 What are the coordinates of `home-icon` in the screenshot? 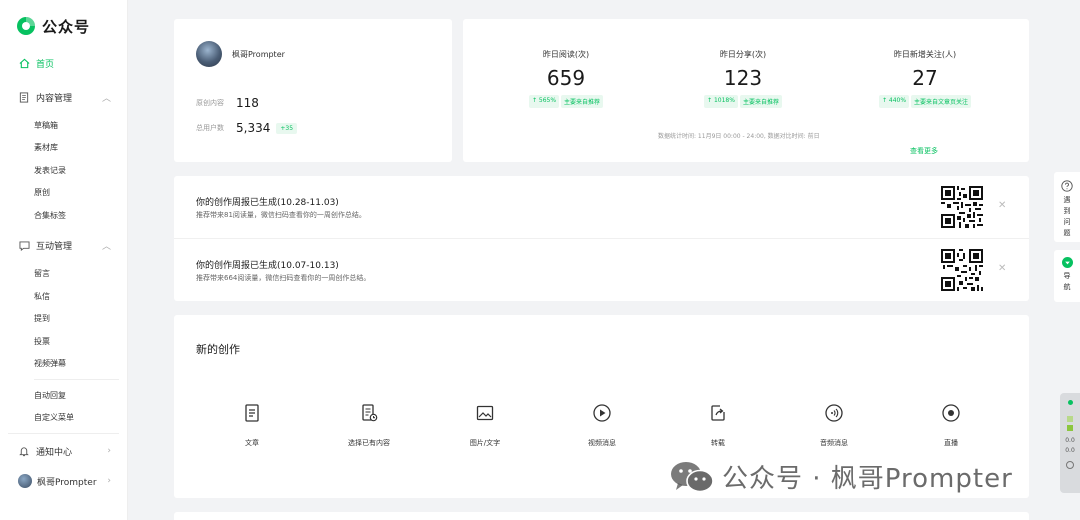 It's located at (24, 63).